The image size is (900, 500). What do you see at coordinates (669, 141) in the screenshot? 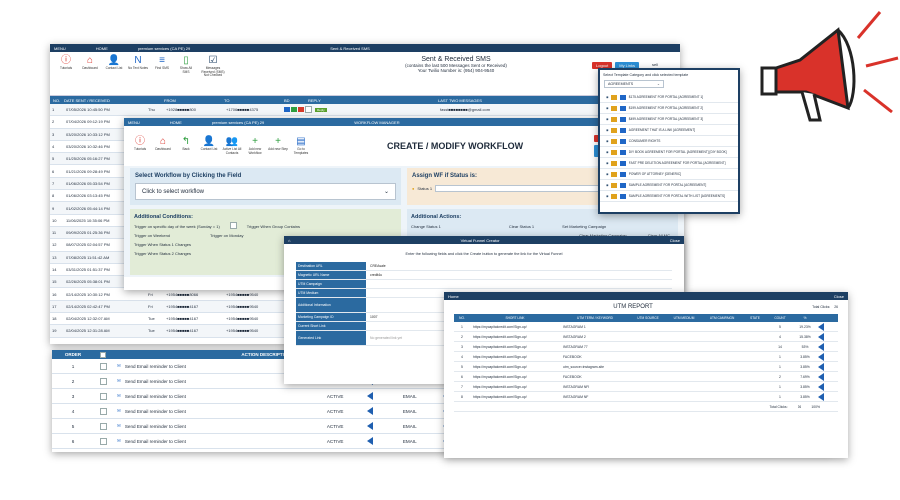
I see `template-item: ◉ CONSUMER RIGHTS` at bounding box center [669, 141].